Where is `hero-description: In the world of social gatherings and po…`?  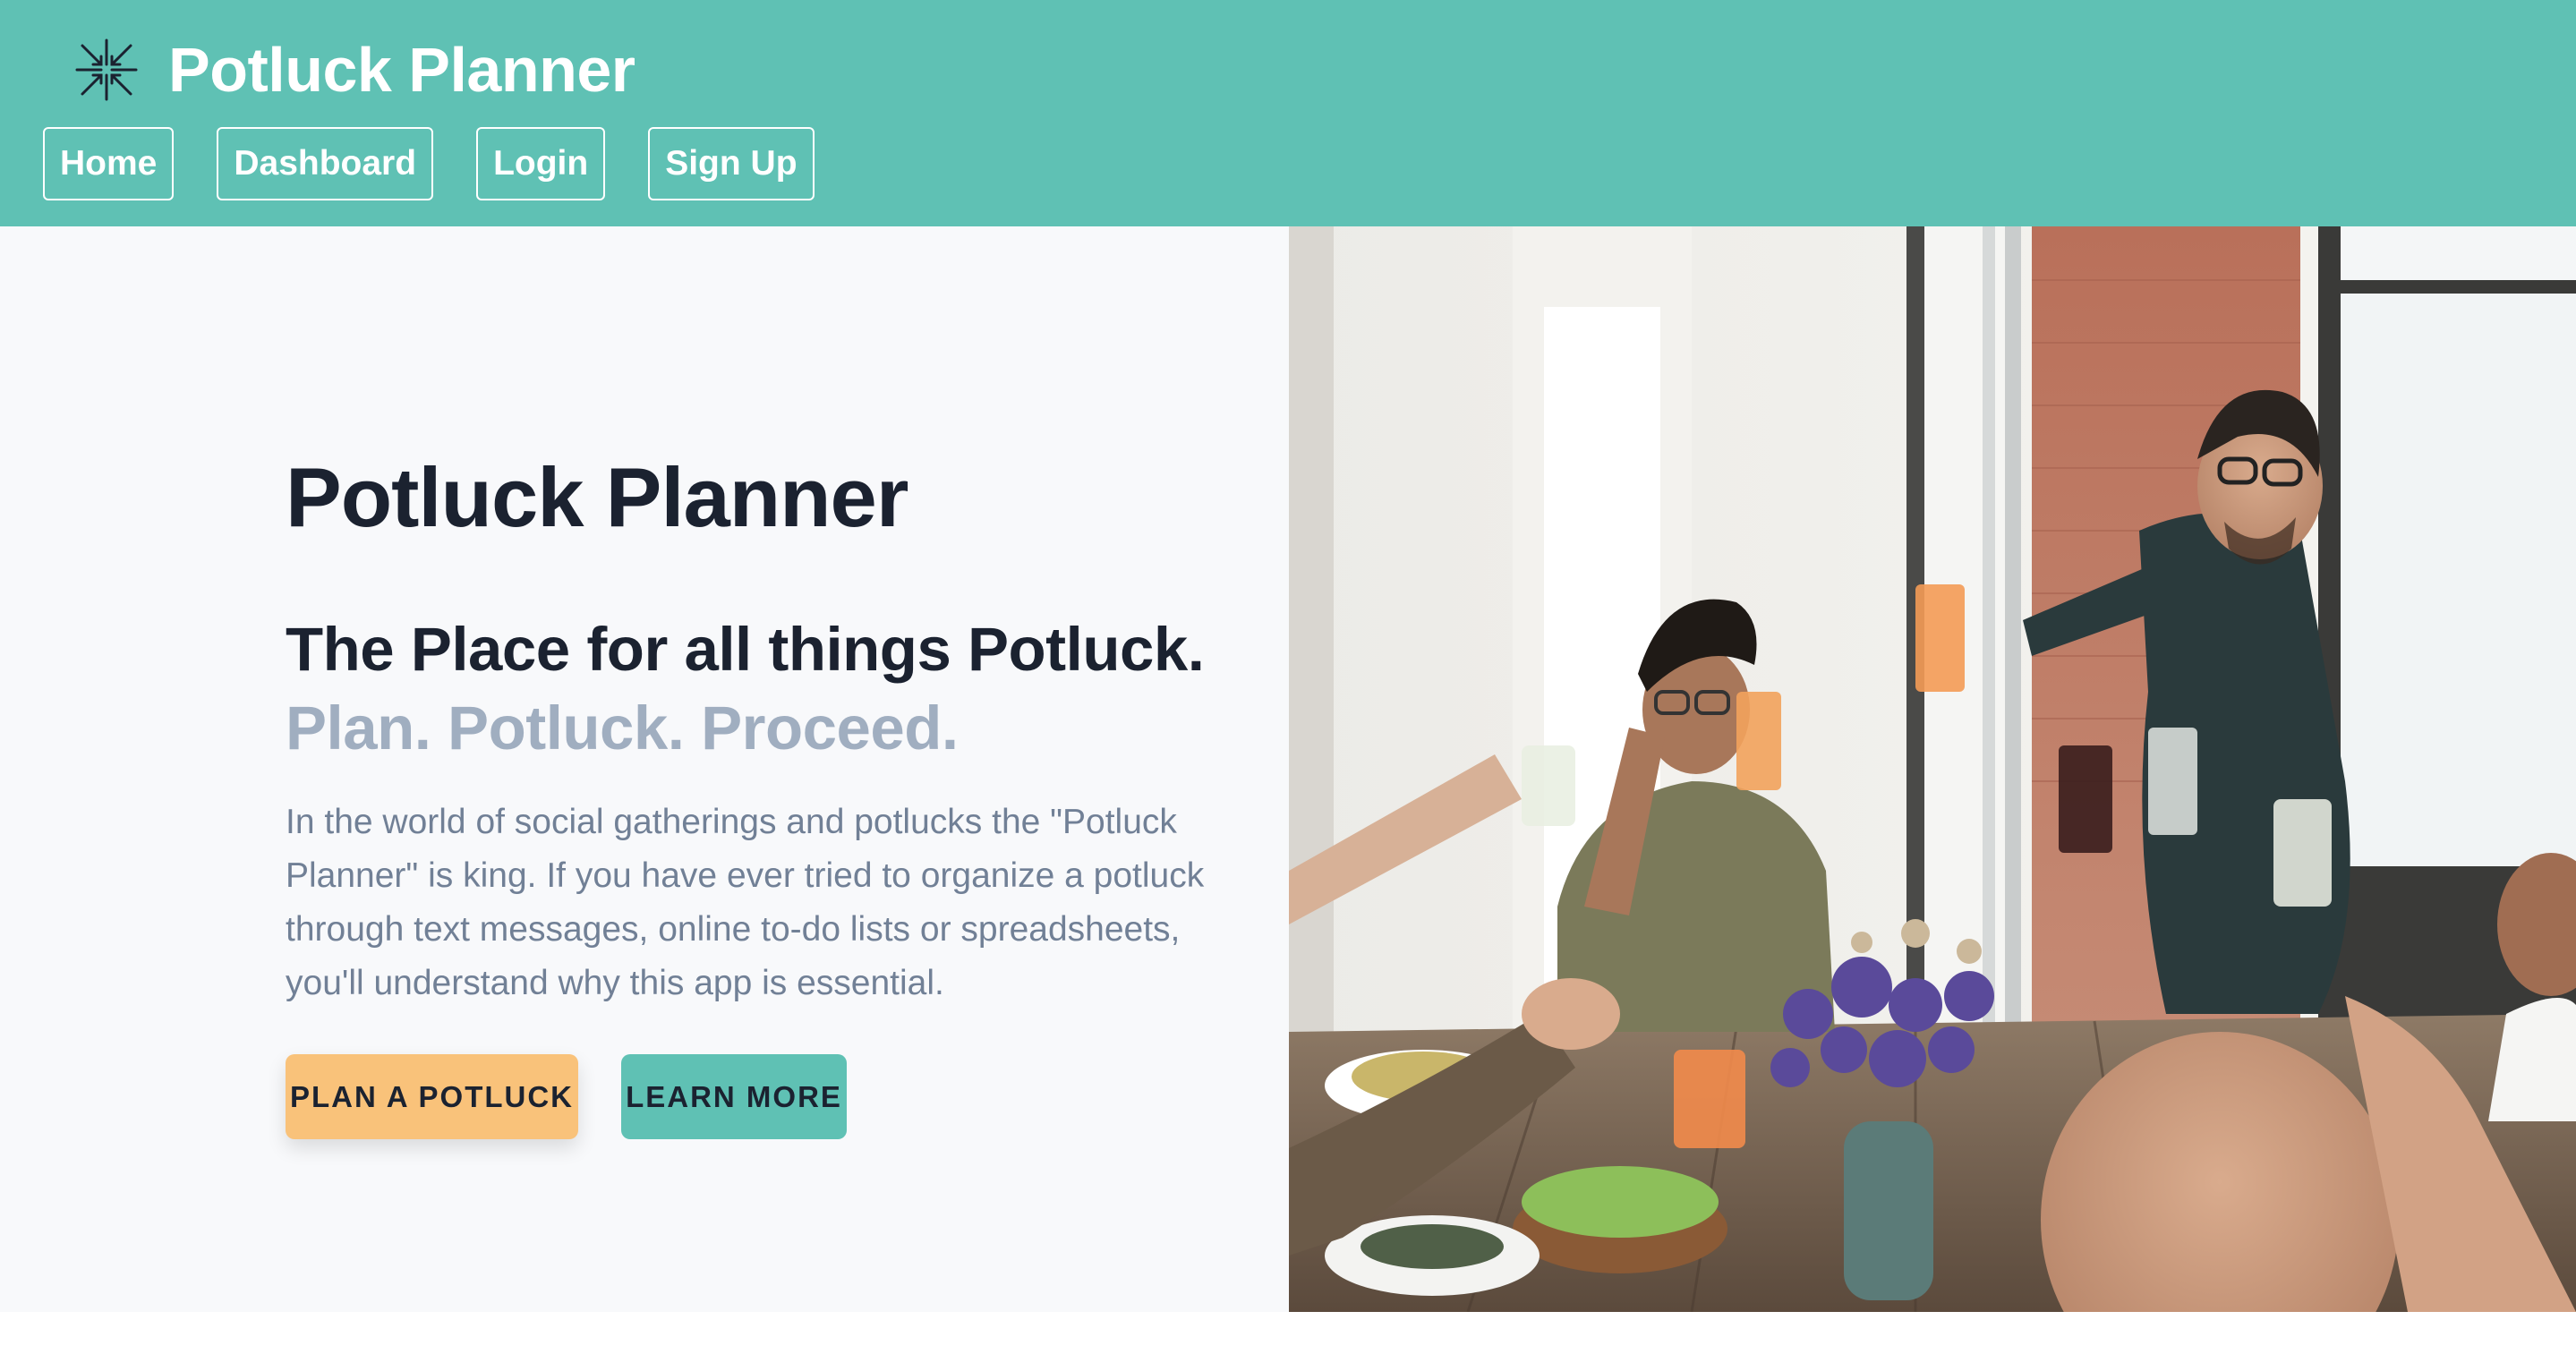
hero-description: In the world of social gatherings and po… is located at coordinates (745, 902).